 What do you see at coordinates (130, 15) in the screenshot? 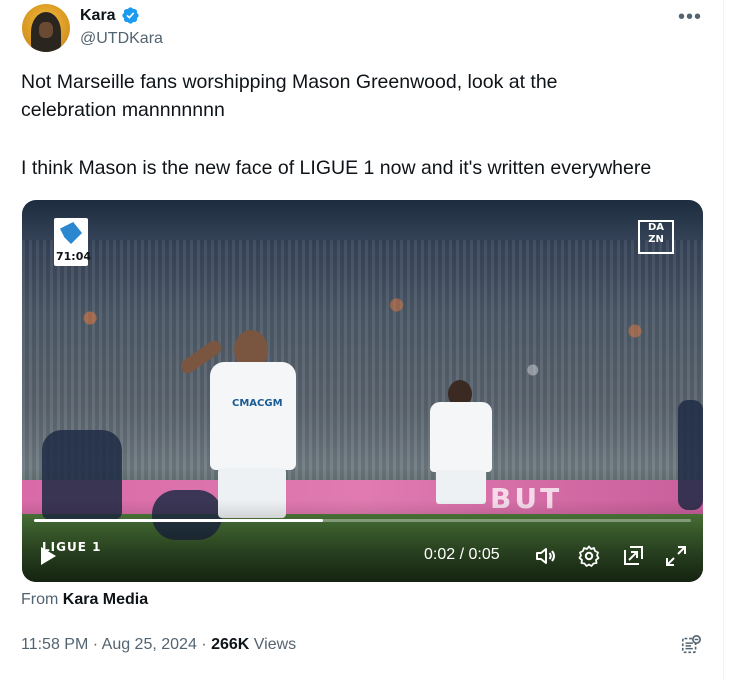
I see `verified-badge-icon` at bounding box center [130, 15].